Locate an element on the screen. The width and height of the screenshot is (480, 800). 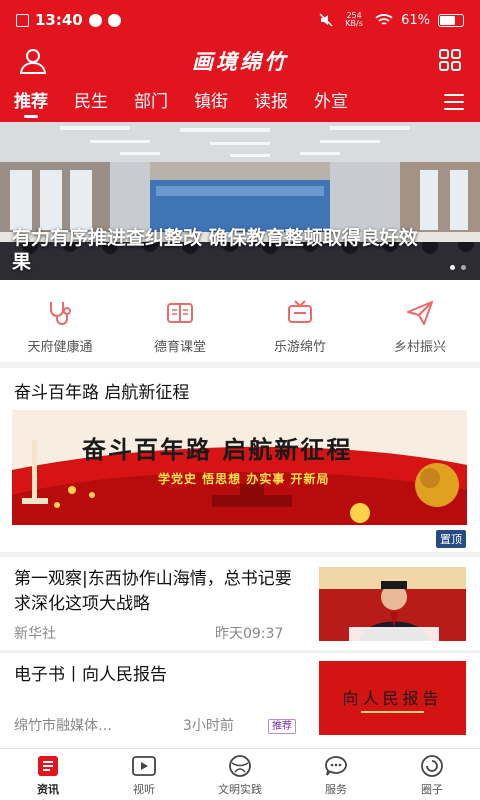
nav-label: 文明实践 is located at coordinates (240, 789).